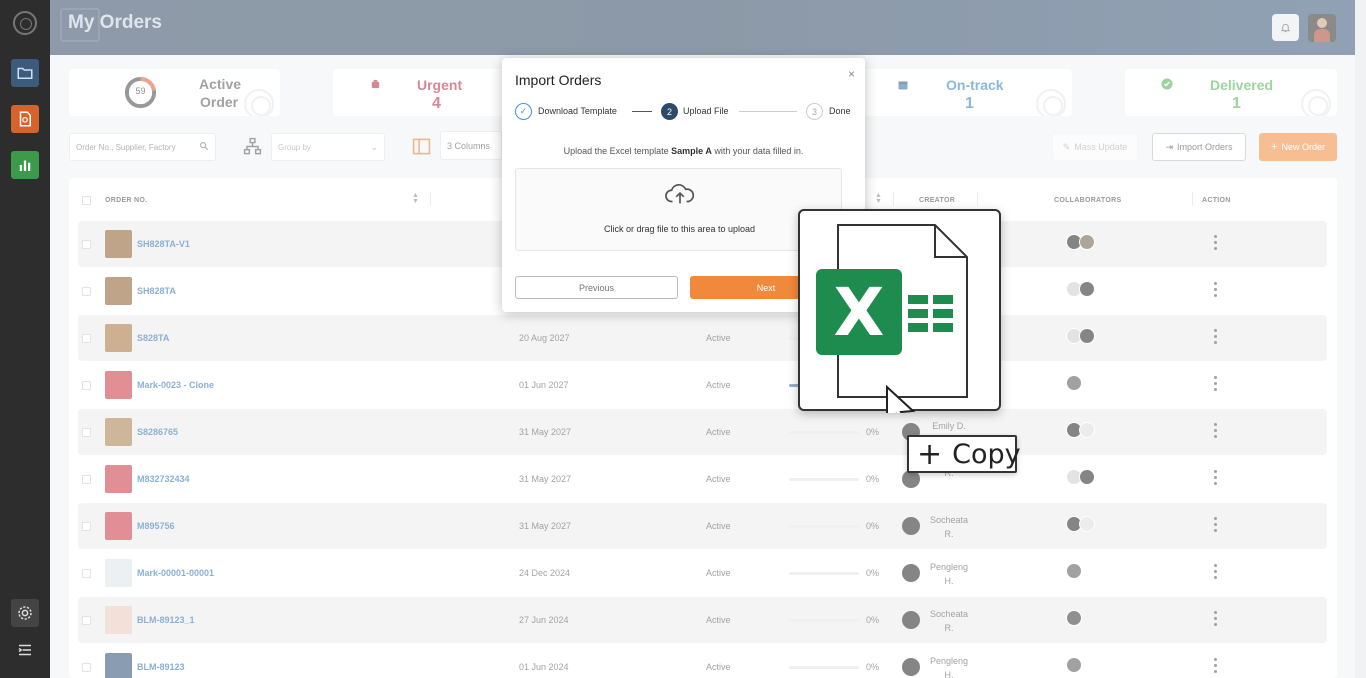 Image resolution: width=1366 pixels, height=678 pixels. What do you see at coordinates (219, 102) in the screenshot?
I see `active-label-2: Order` at bounding box center [219, 102].